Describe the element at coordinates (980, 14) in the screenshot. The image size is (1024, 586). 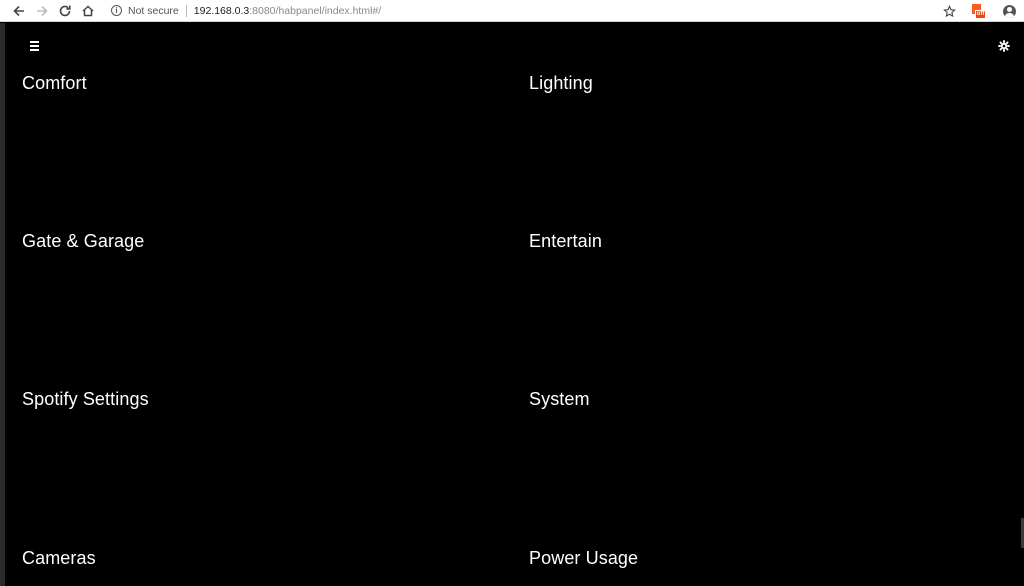
I see `extension-badge: off` at that location.